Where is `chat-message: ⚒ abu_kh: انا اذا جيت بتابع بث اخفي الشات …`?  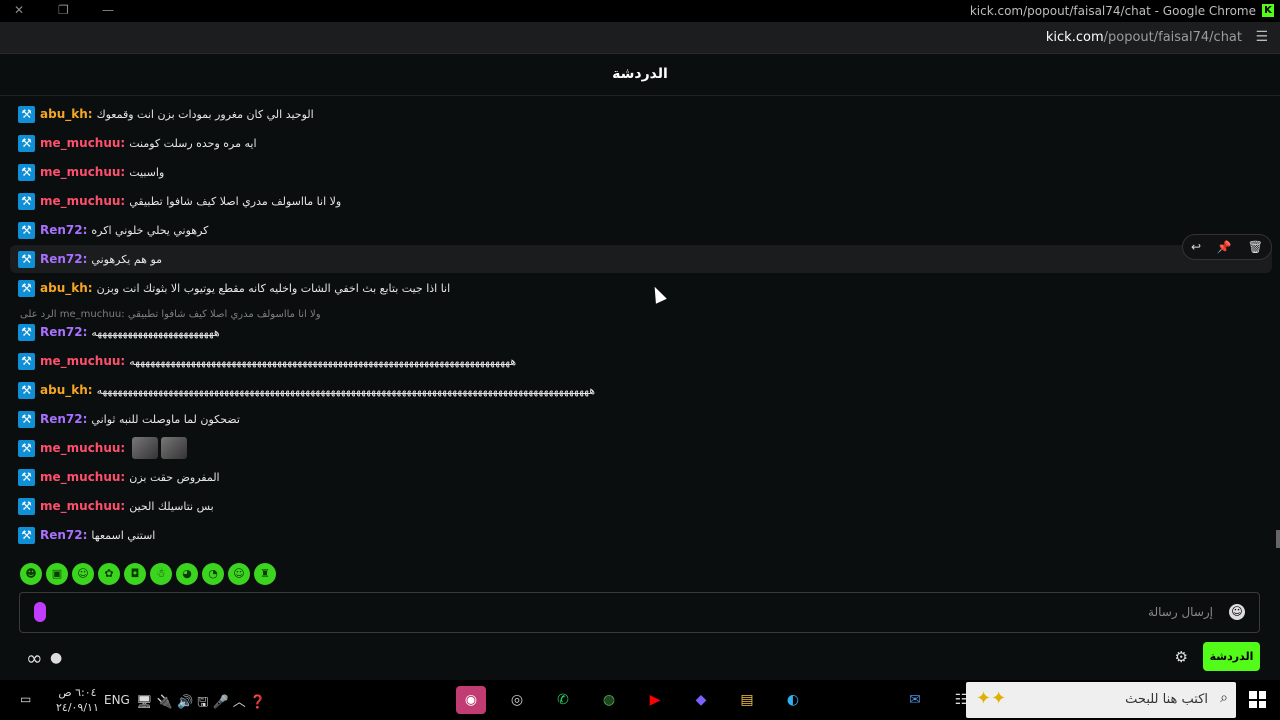
chat-message: ⚒ abu_kh: انا اذا جيت بتابع بث اخفي الشات … is located at coordinates (641, 288).